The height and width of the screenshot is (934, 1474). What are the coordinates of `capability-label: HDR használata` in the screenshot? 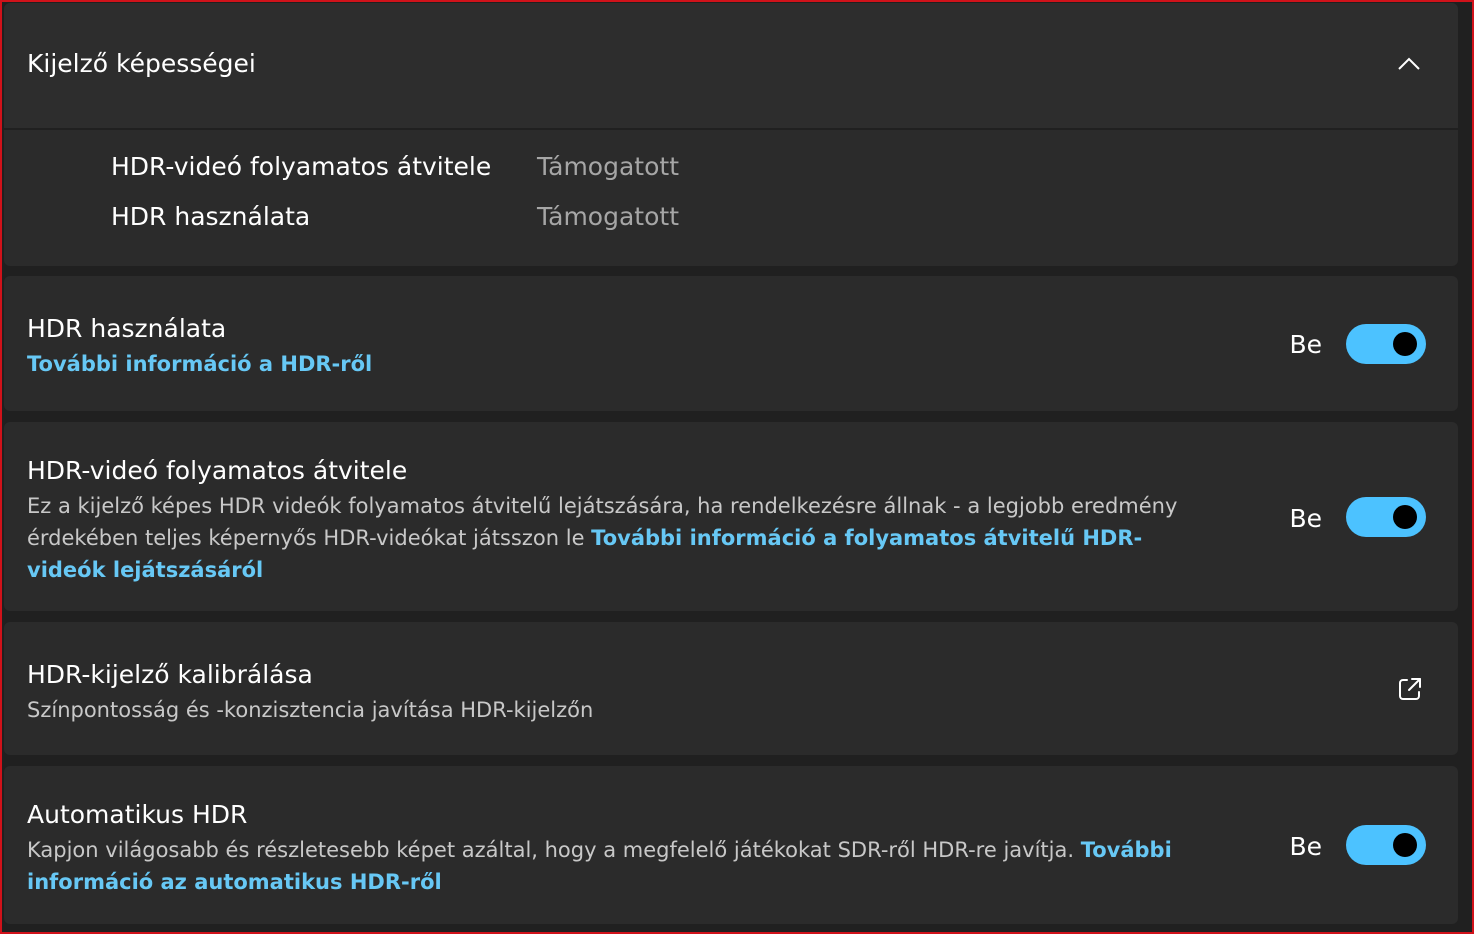 It's located at (211, 216).